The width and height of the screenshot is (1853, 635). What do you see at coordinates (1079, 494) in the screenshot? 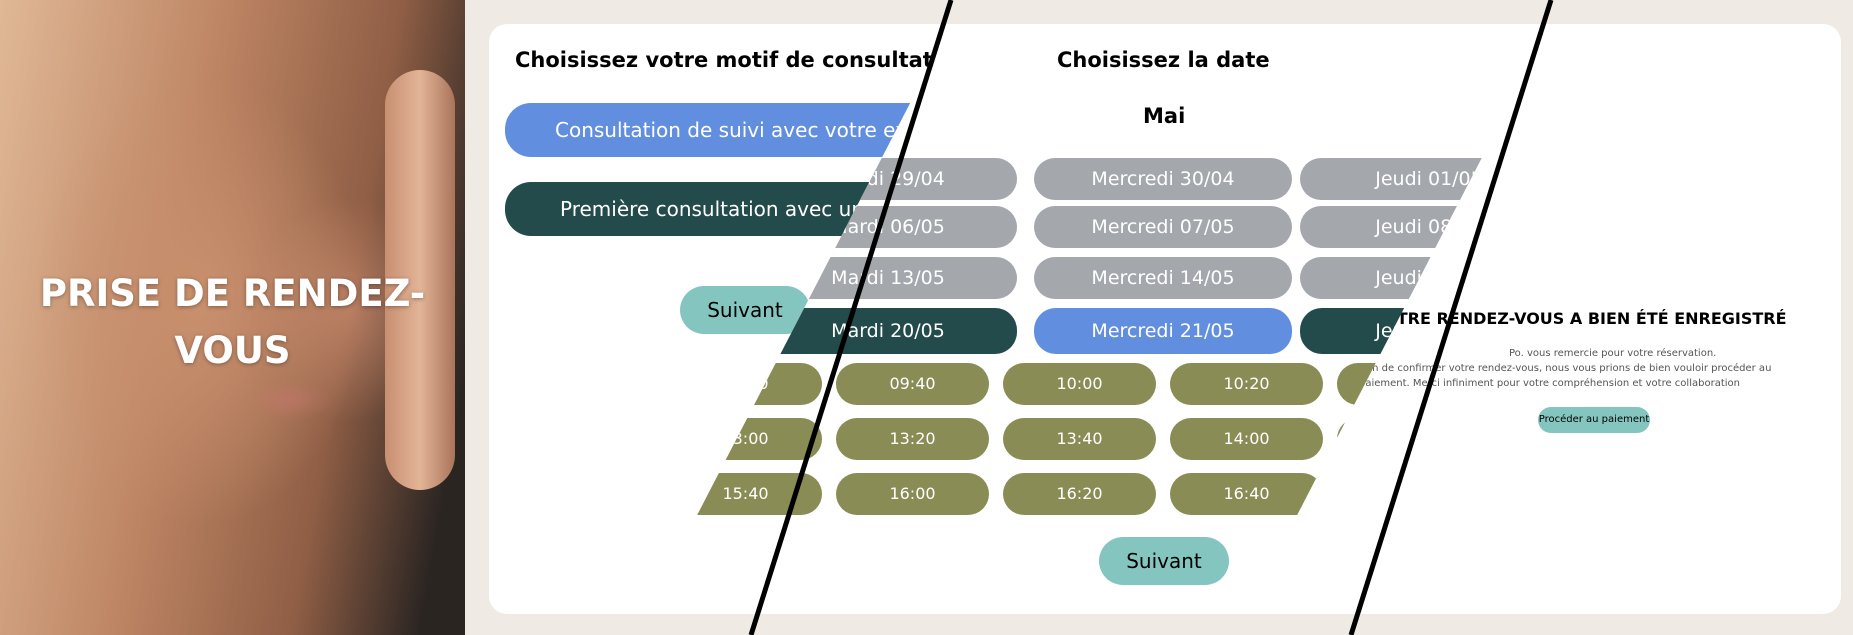
I see `time-slot: 16:20` at bounding box center [1079, 494].